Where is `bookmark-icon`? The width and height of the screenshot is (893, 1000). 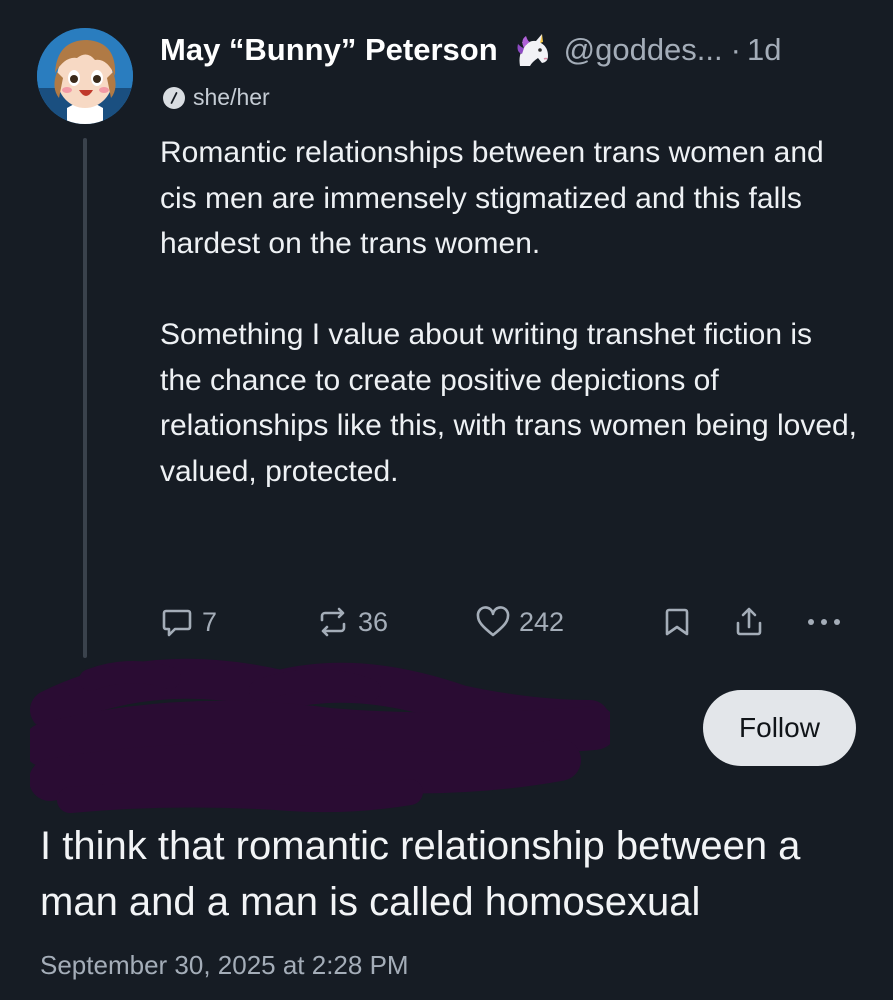
bookmark-icon is located at coordinates (677, 622).